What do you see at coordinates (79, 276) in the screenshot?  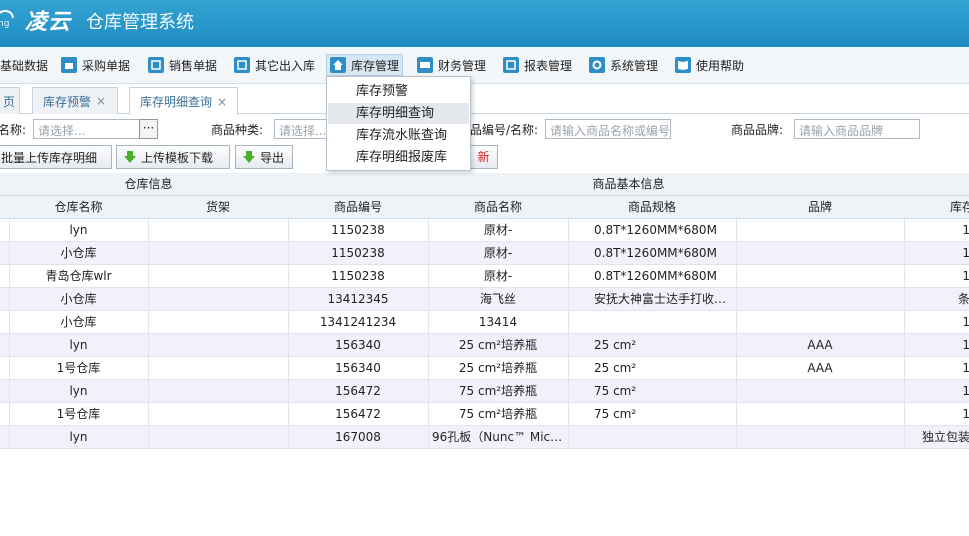 I see `cell-warehouse: 青岛仓库wlr` at bounding box center [79, 276].